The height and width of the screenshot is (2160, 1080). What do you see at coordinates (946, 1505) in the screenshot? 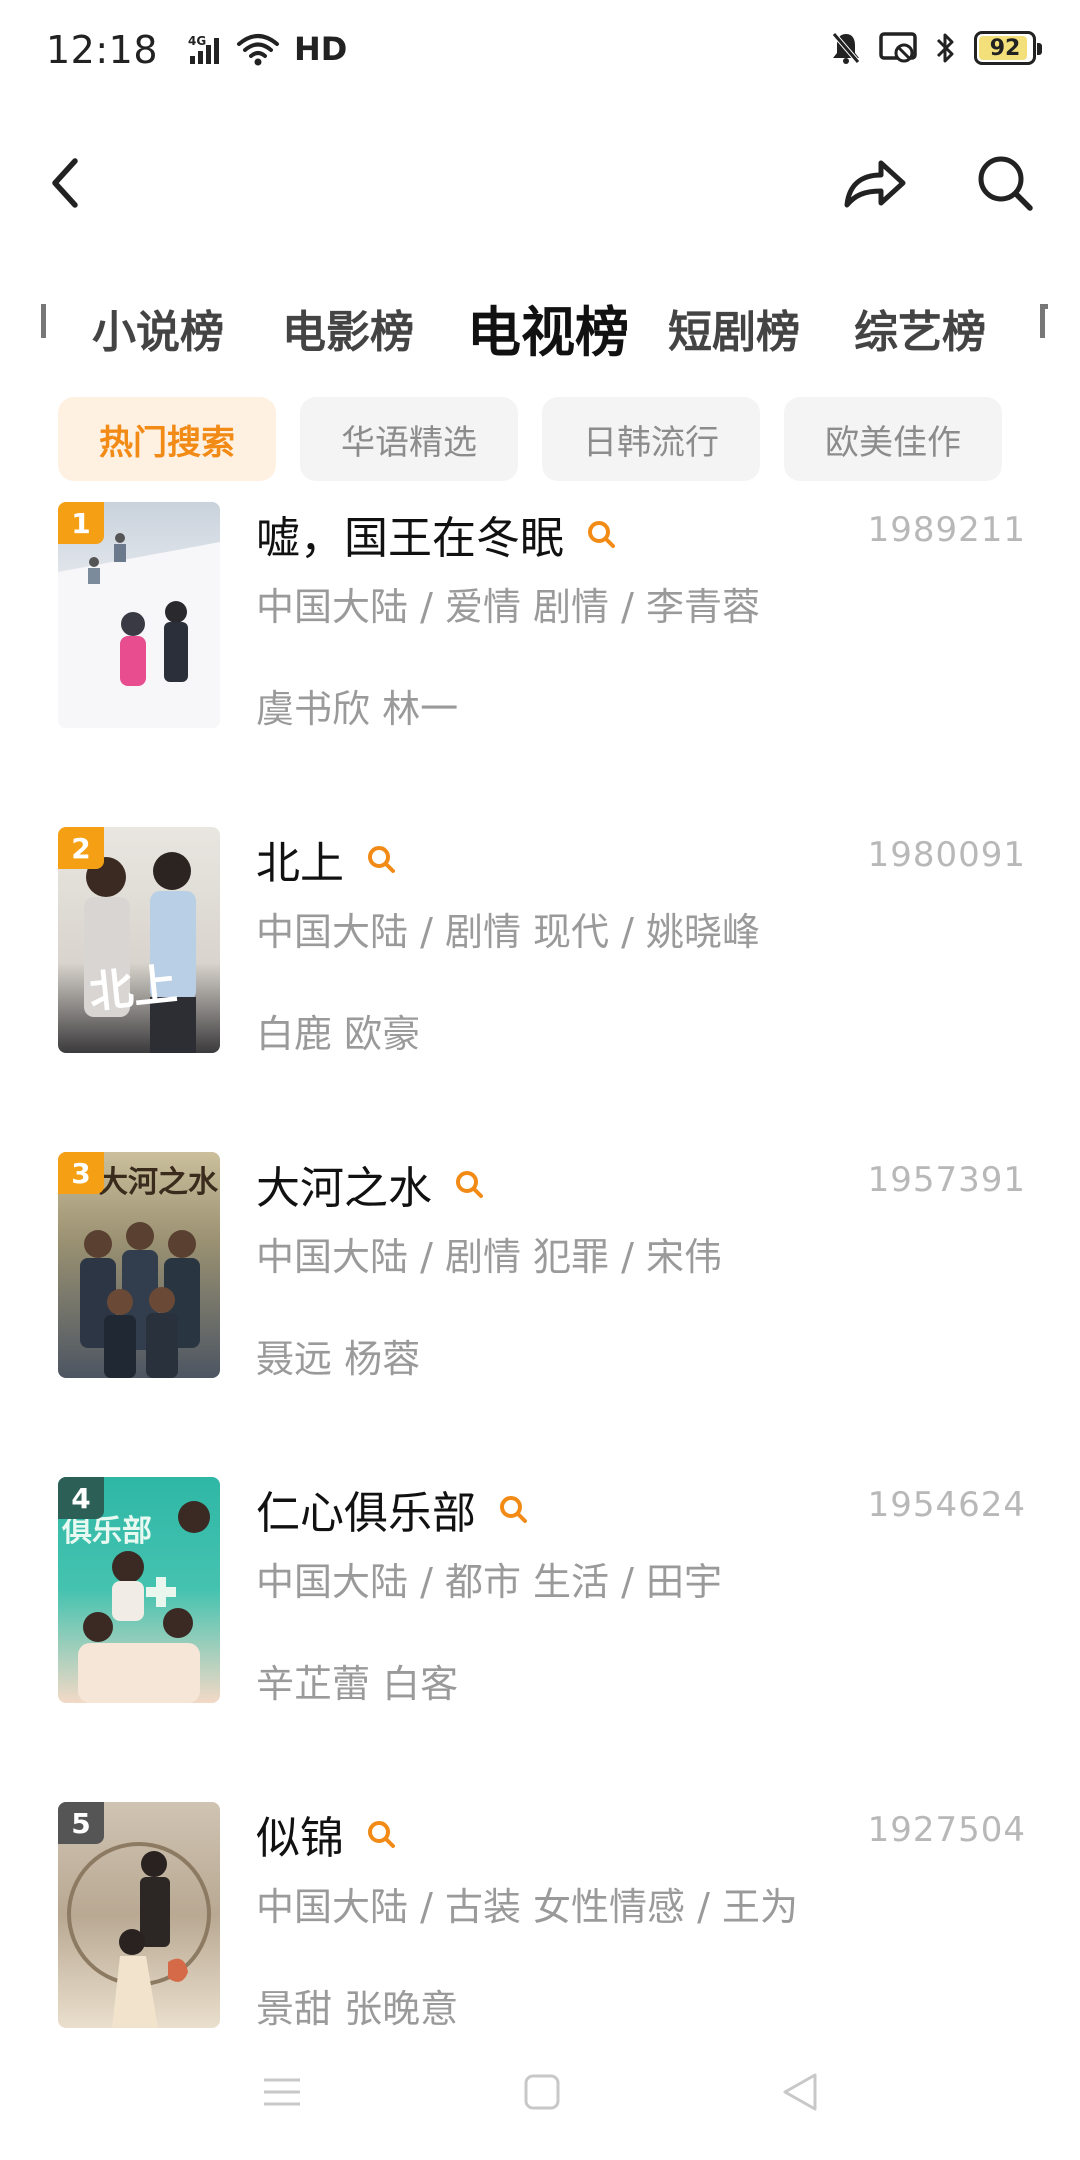
I see `search-count: 1954624` at bounding box center [946, 1505].